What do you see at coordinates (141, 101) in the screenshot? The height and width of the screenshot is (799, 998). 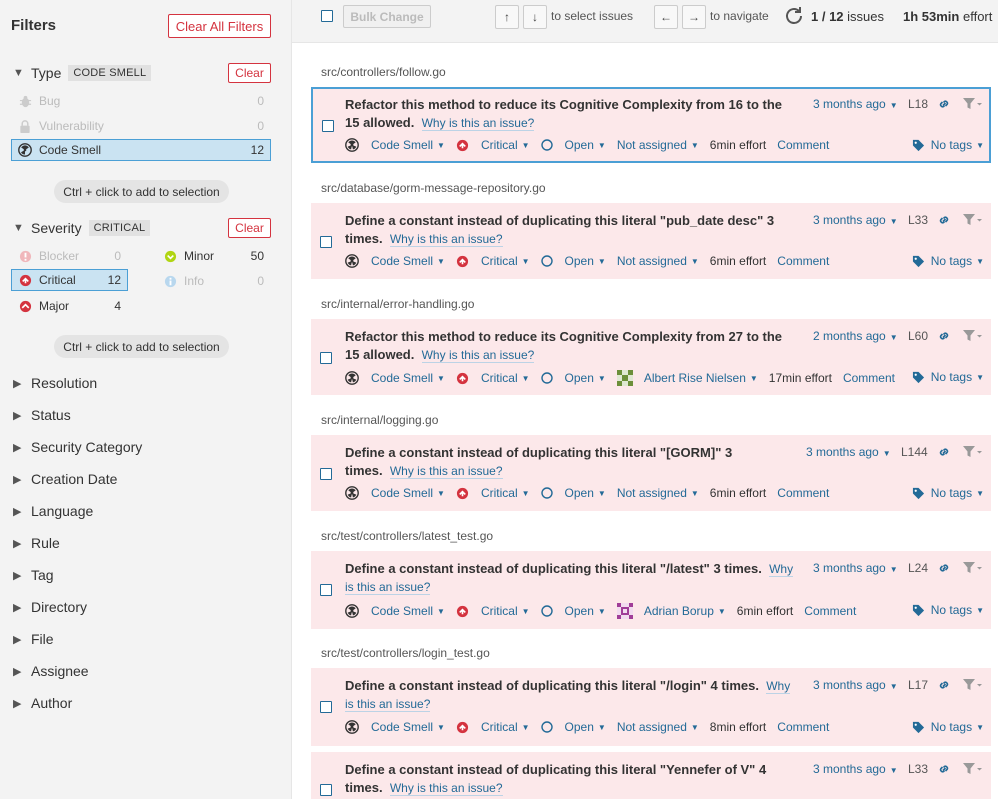 I see `facet-item-bug: Bug 0` at bounding box center [141, 101].